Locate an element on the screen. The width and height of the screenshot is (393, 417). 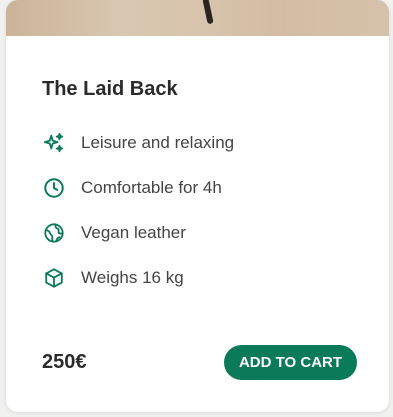
globe-icon is located at coordinates (54, 233).